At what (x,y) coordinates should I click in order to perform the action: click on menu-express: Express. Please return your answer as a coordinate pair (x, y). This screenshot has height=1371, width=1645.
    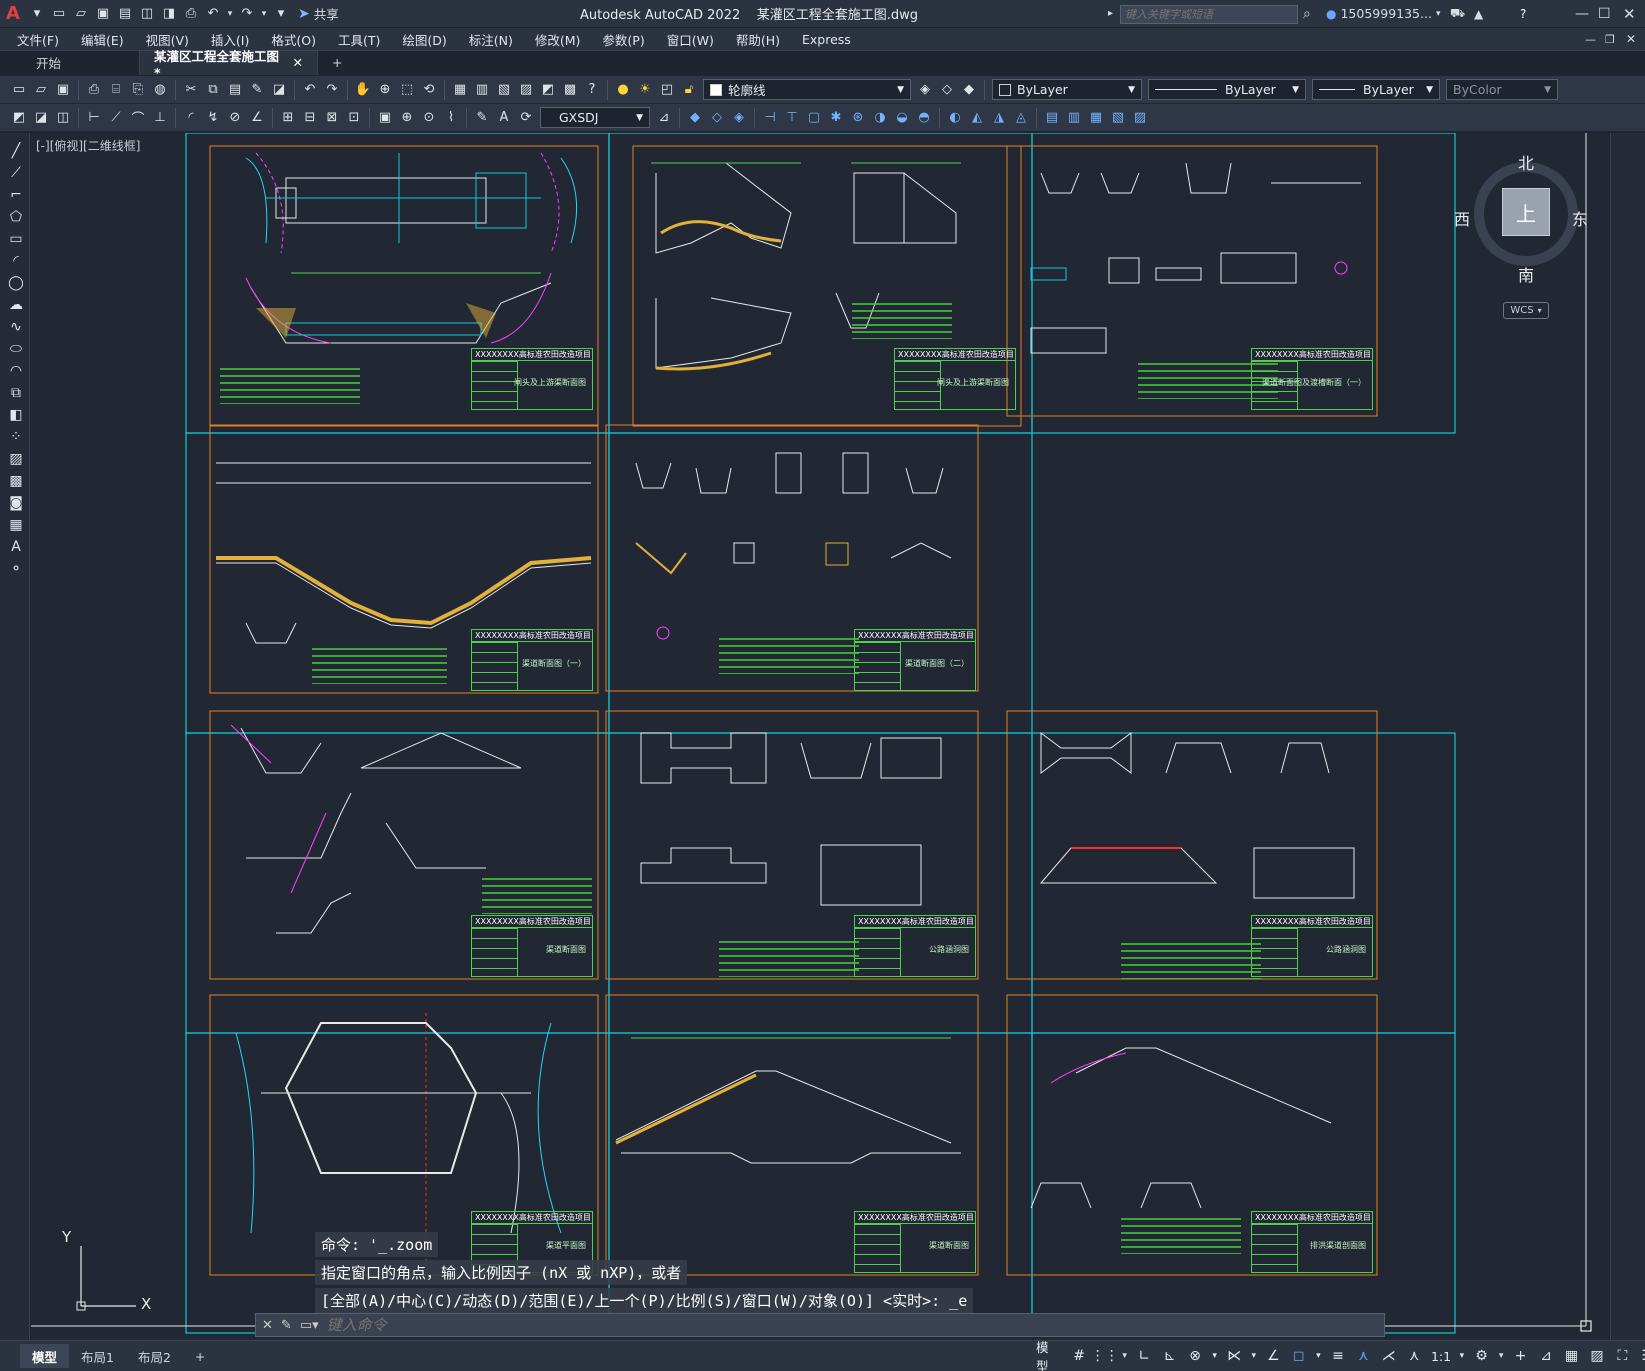
    Looking at the image, I should click on (826, 39).